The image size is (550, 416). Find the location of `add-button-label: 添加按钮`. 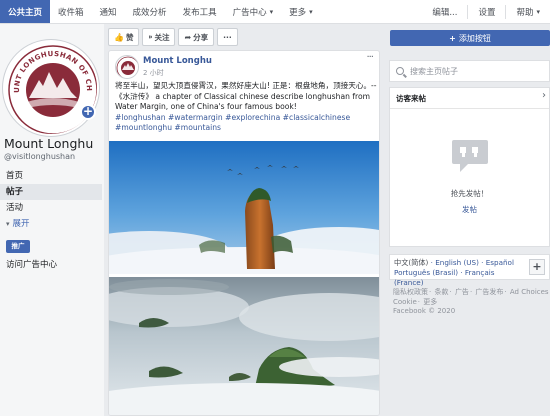

add-button-label: 添加按钮 is located at coordinates (474, 38).